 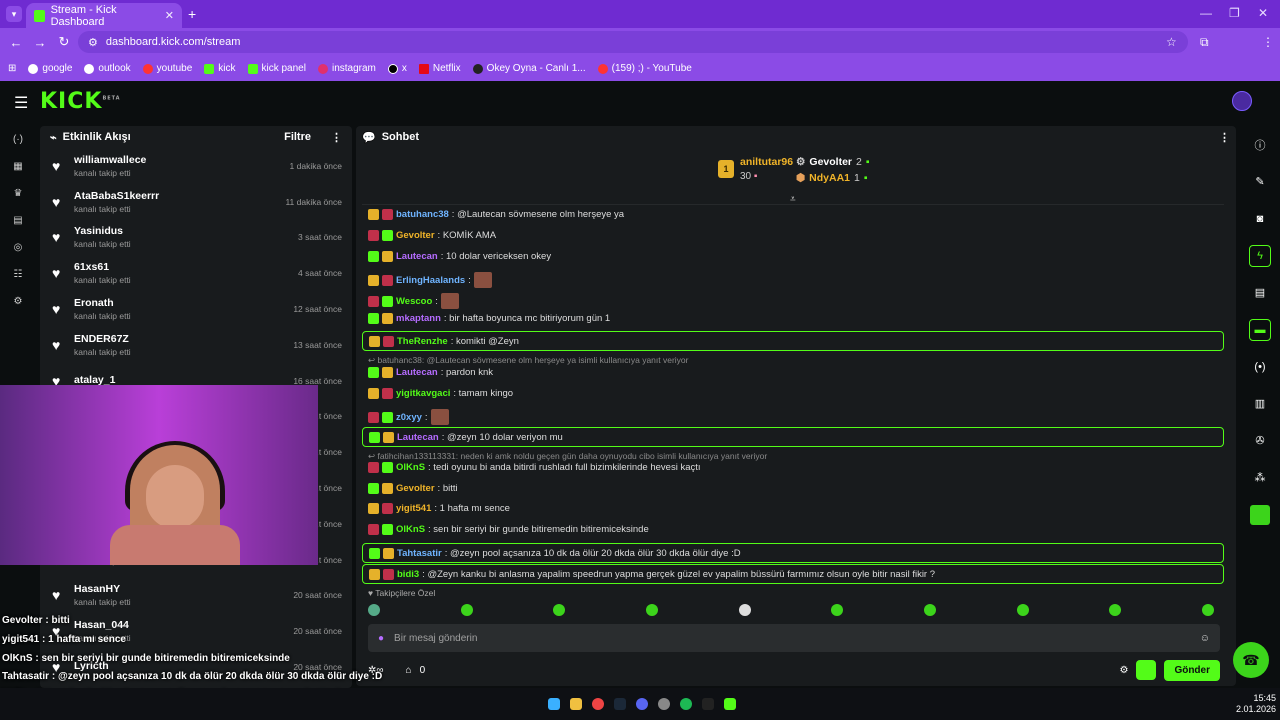 What do you see at coordinates (794, 638) in the screenshot?
I see `chat-input: ● Bir mesaj gönderin ☺` at bounding box center [794, 638].